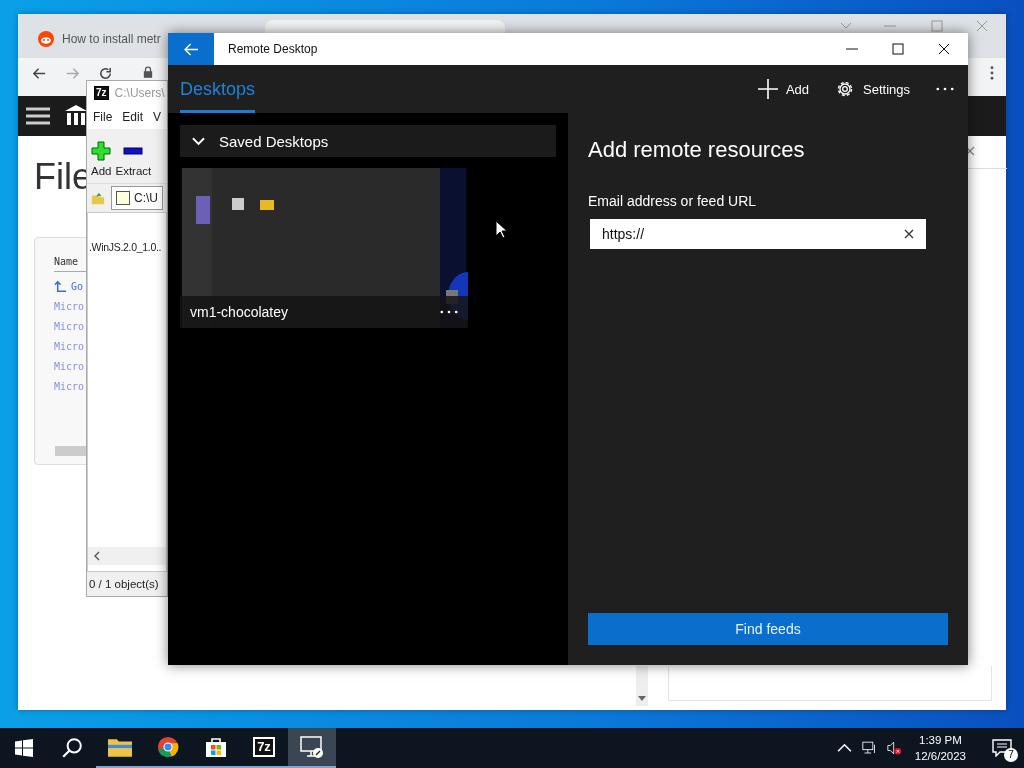  I want to click on browser-icon, so click(168, 747).